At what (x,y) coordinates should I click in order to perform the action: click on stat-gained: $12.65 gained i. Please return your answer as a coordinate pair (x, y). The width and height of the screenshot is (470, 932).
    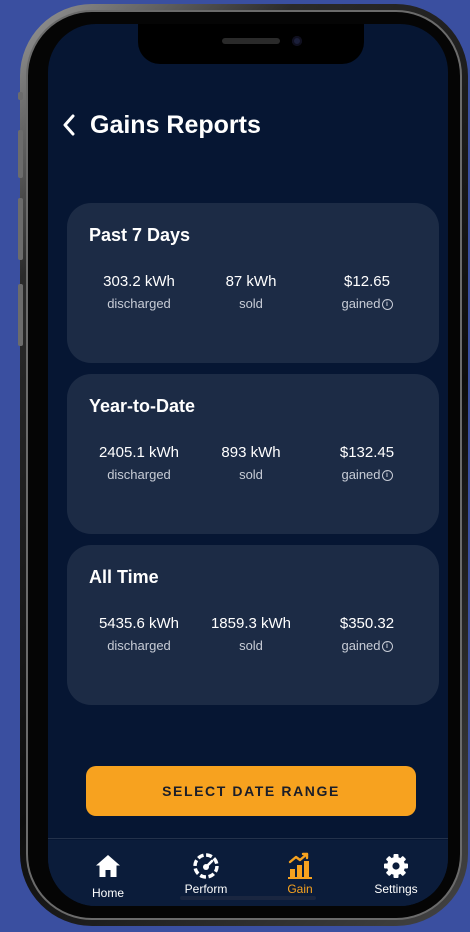
    Looking at the image, I should click on (367, 292).